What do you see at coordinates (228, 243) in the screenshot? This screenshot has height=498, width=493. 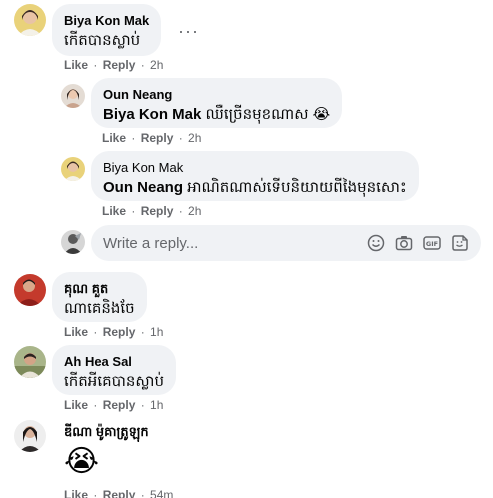 I see `reply-input` at bounding box center [228, 243].